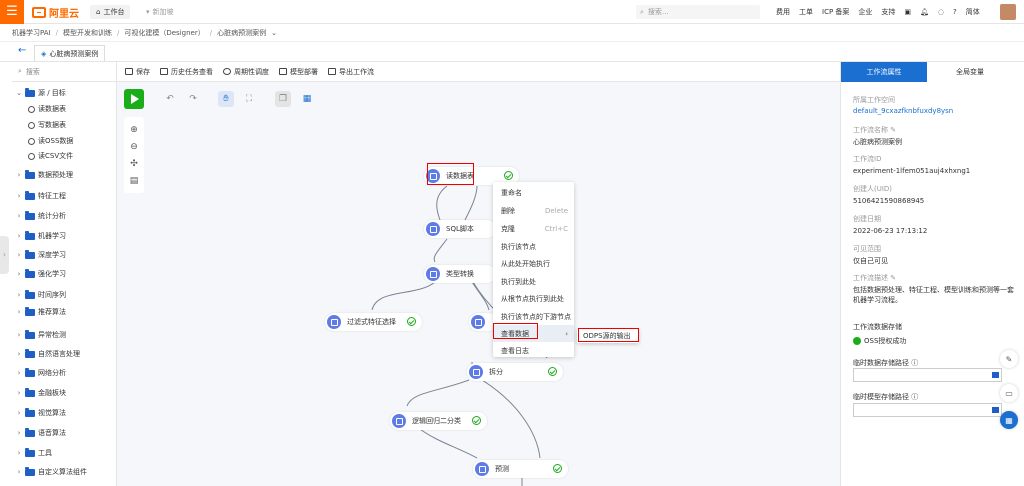  What do you see at coordinates (533, 263) in the screenshot?
I see `menu-run-from-here: 从此处开始执行` at bounding box center [533, 263].